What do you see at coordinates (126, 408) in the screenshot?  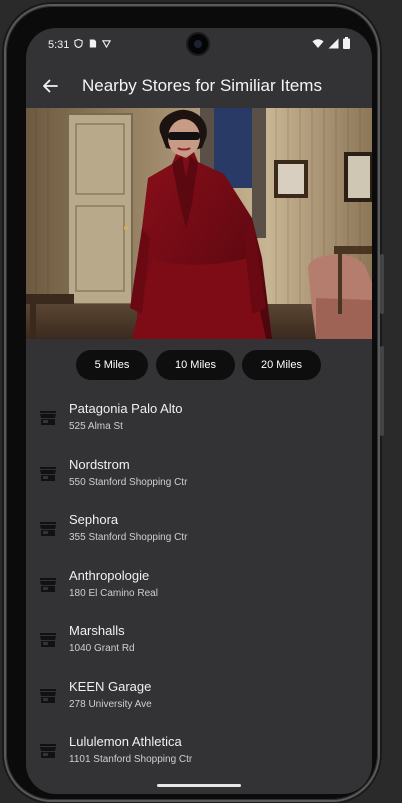 I see `store-name: Patagonia Palo Alto` at bounding box center [126, 408].